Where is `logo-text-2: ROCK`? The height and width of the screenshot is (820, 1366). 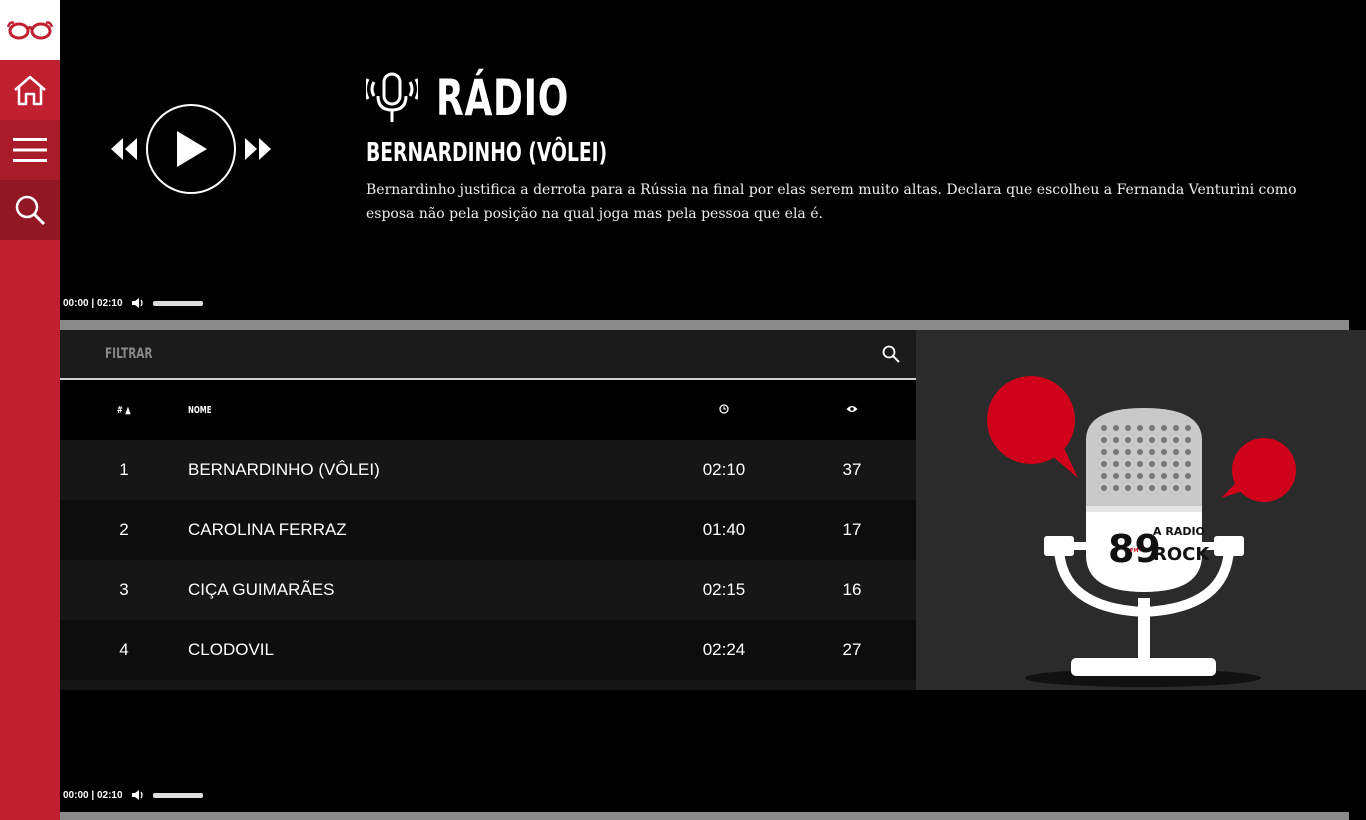
logo-text-2: ROCK is located at coordinates (1181, 554).